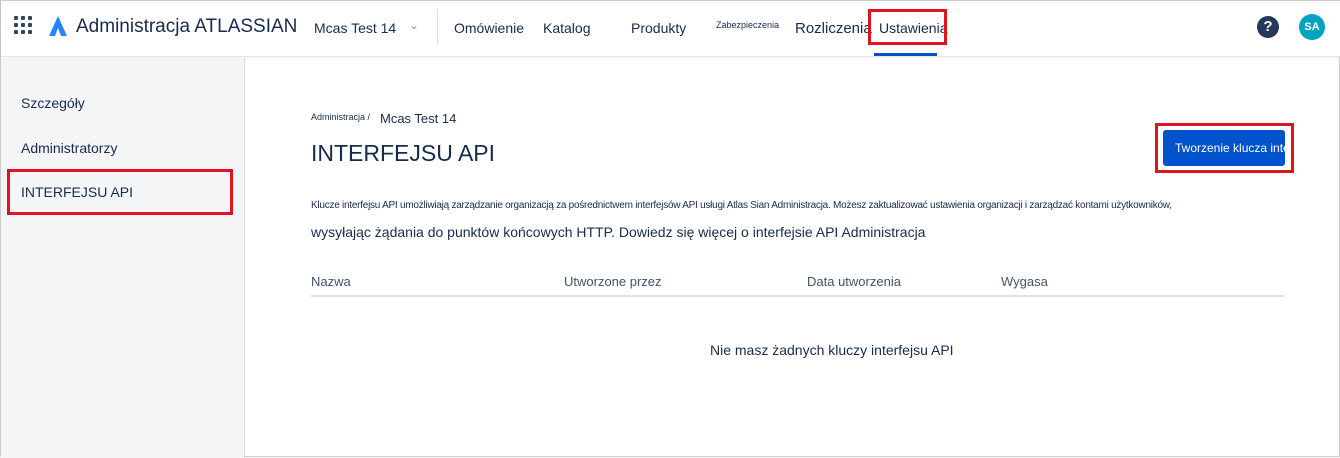 Image resolution: width=1340 pixels, height=458 pixels. What do you see at coordinates (437, 27) in the screenshot?
I see `divider` at bounding box center [437, 27].